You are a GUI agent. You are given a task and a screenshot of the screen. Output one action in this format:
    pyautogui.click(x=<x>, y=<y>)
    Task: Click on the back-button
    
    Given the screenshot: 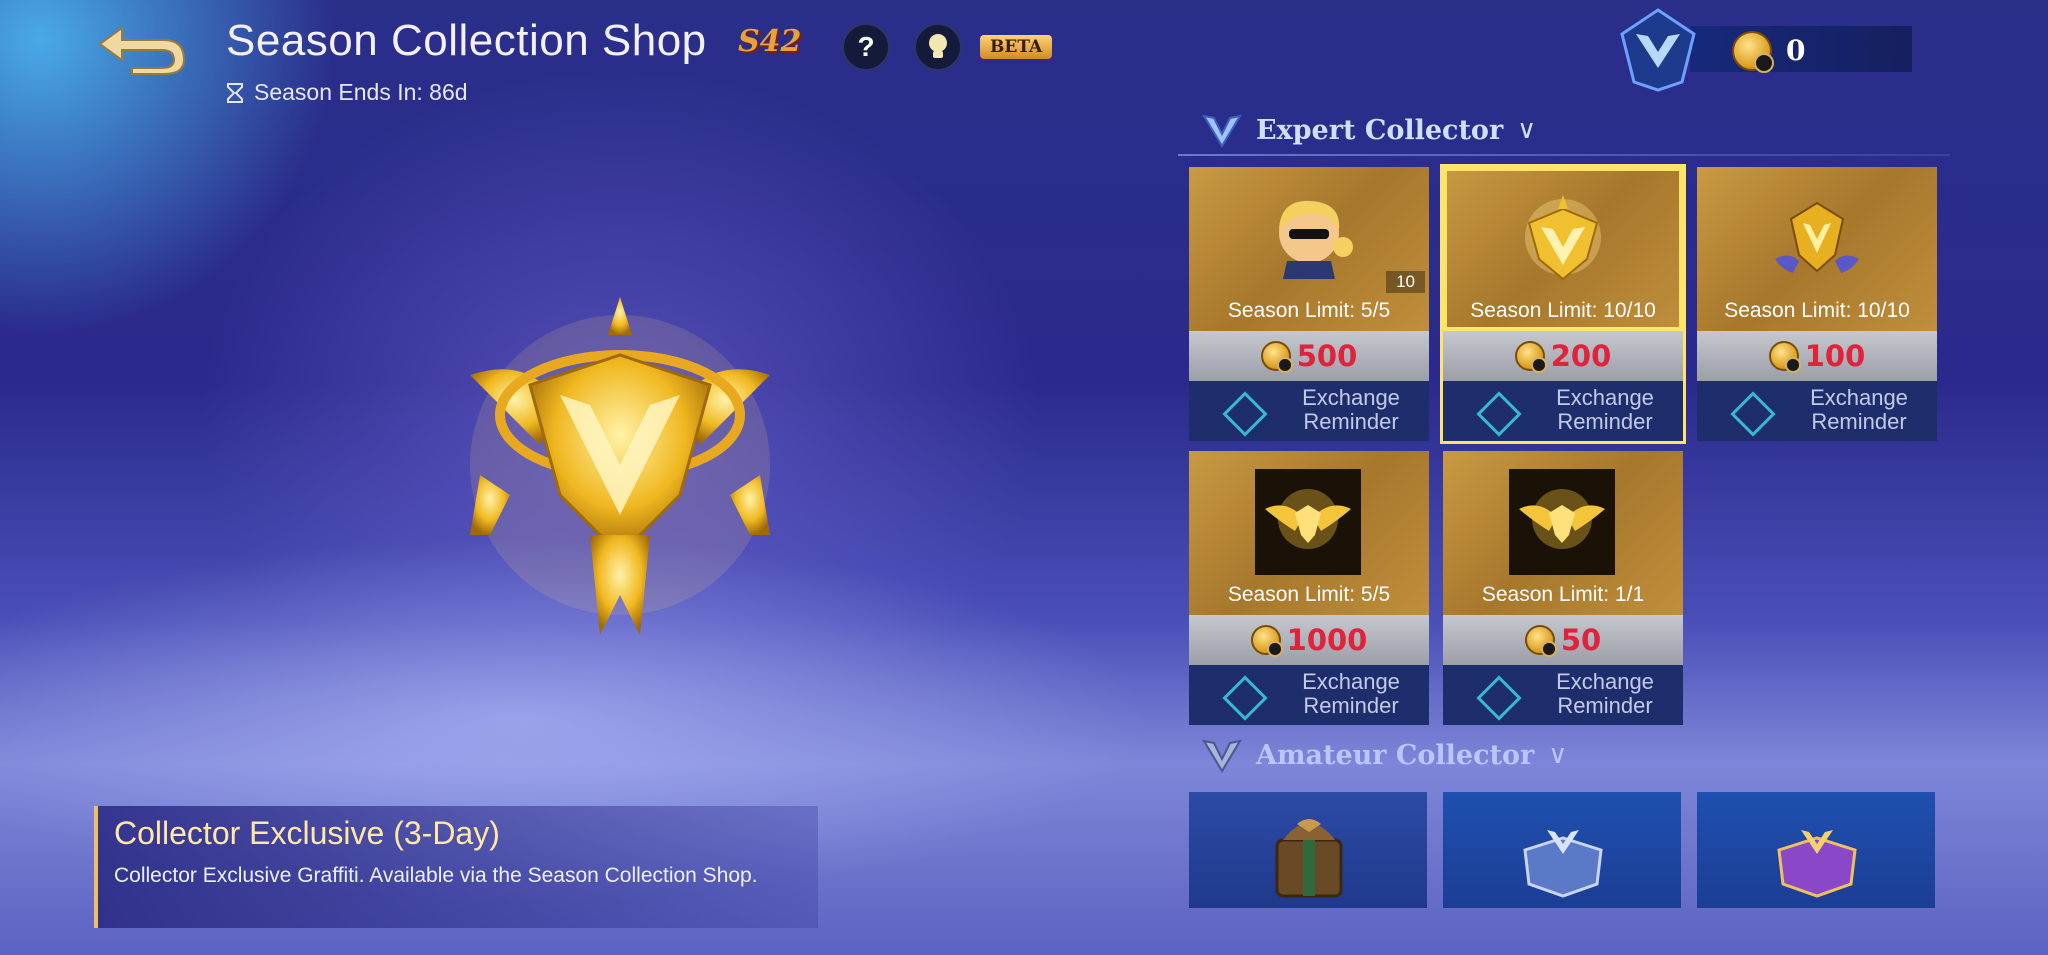 What is the action you would take?
    pyautogui.click(x=142, y=48)
    